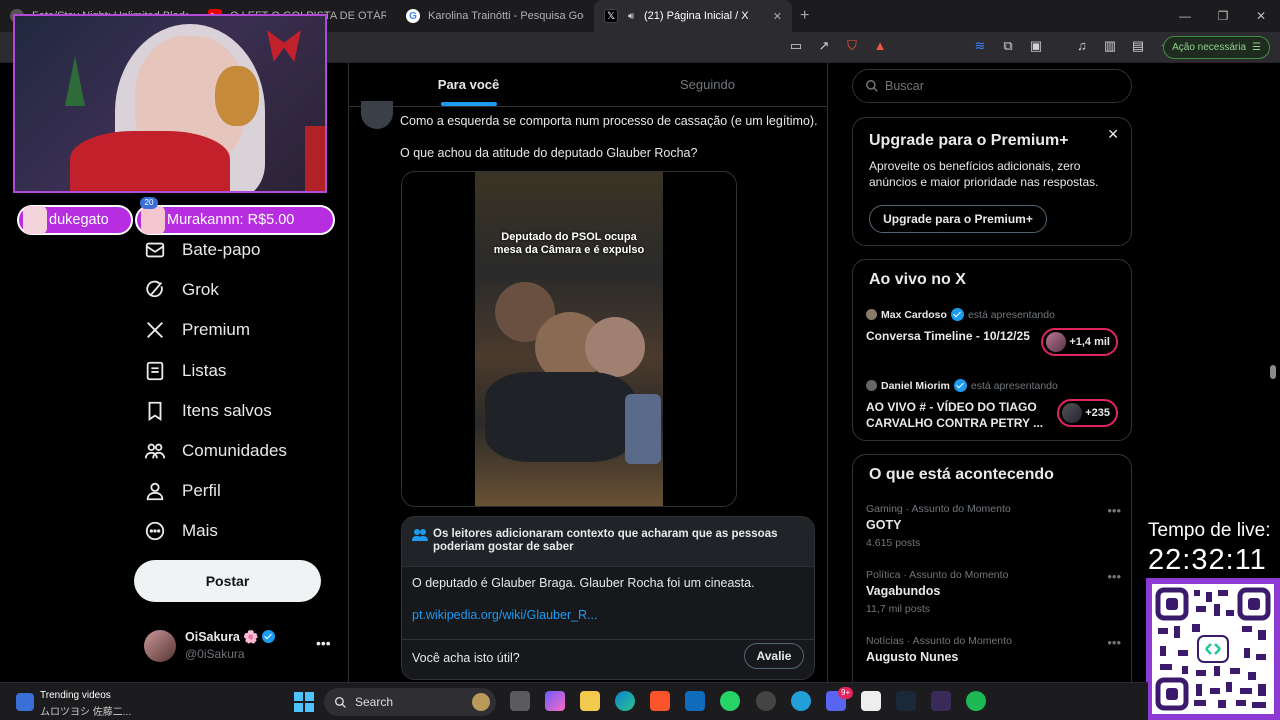 The width and height of the screenshot is (1280, 720). What do you see at coordinates (284, 46) in the screenshot?
I see `bow-decoration` at bounding box center [284, 46].